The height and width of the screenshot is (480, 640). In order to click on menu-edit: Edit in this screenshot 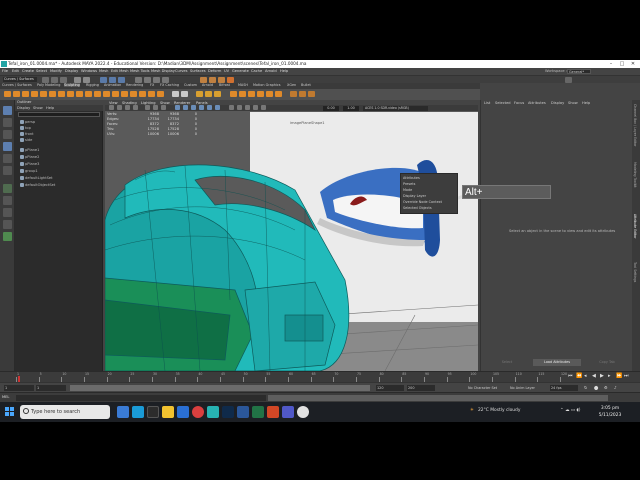, I will do `click(15, 71)`.